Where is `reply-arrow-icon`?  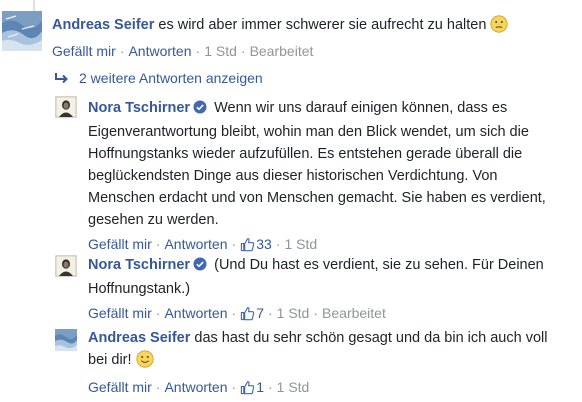
reply-arrow-icon is located at coordinates (62, 80).